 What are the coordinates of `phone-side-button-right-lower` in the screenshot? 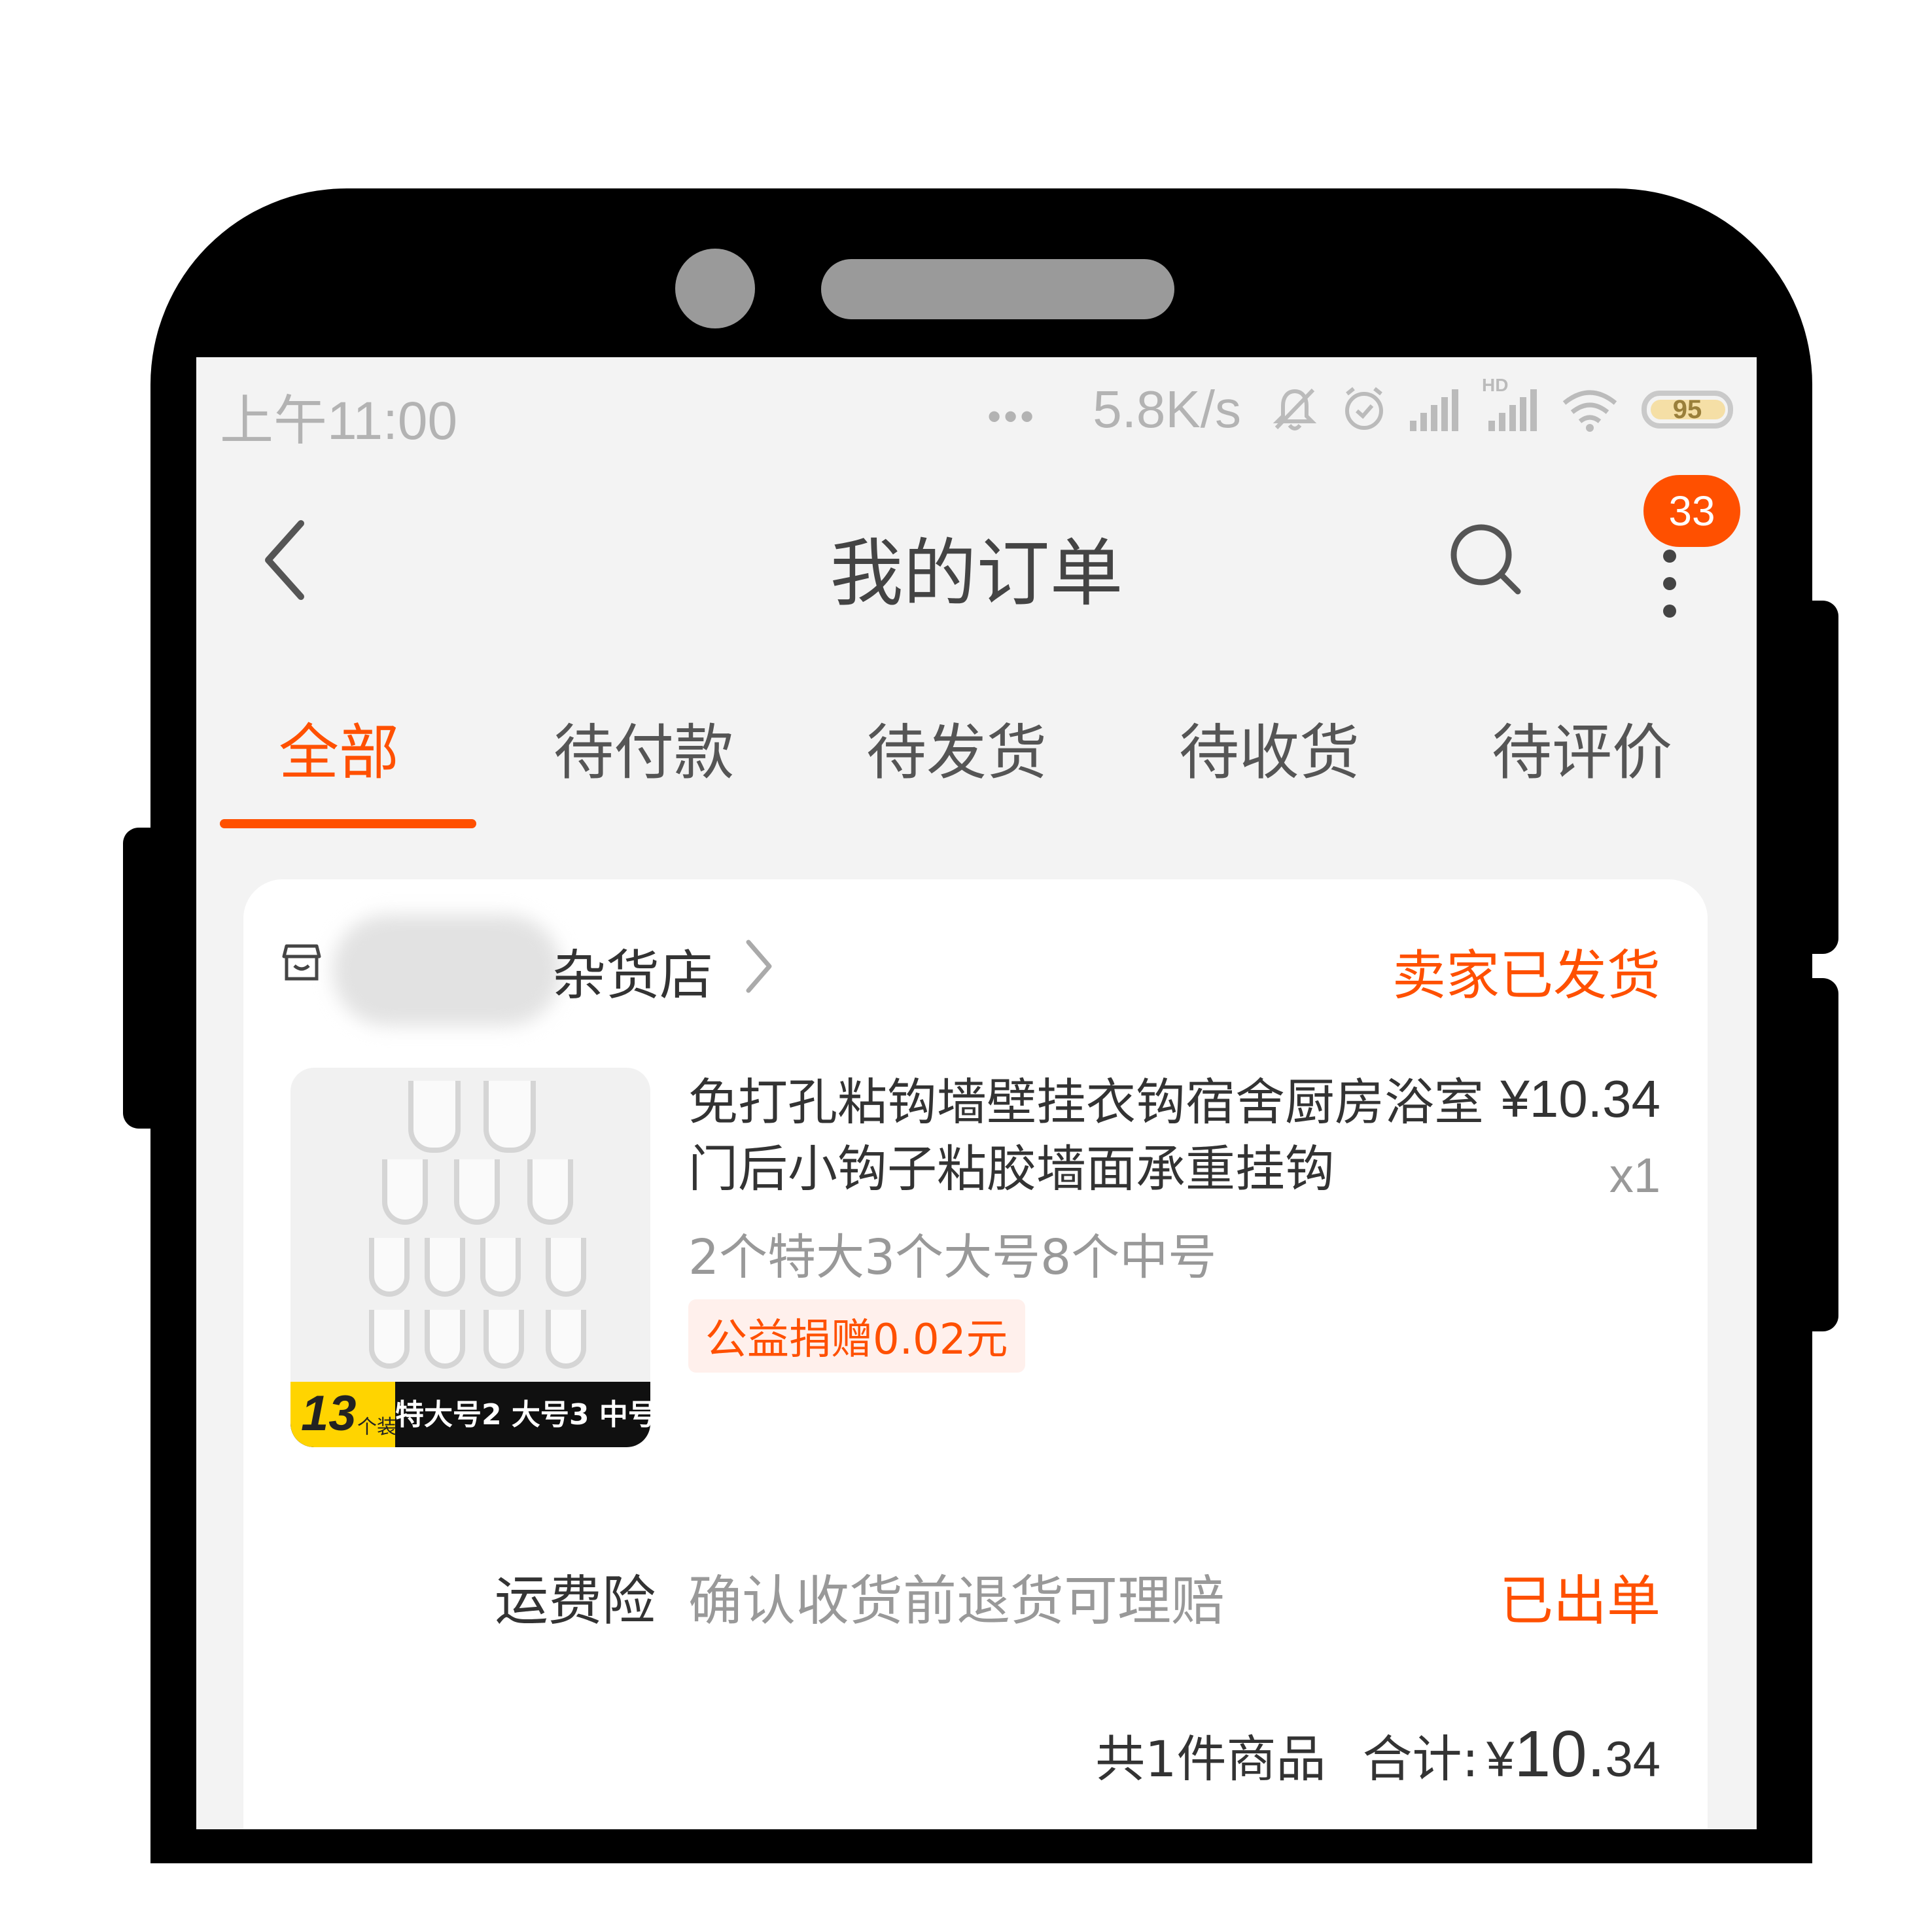 It's located at (1816, 1154).